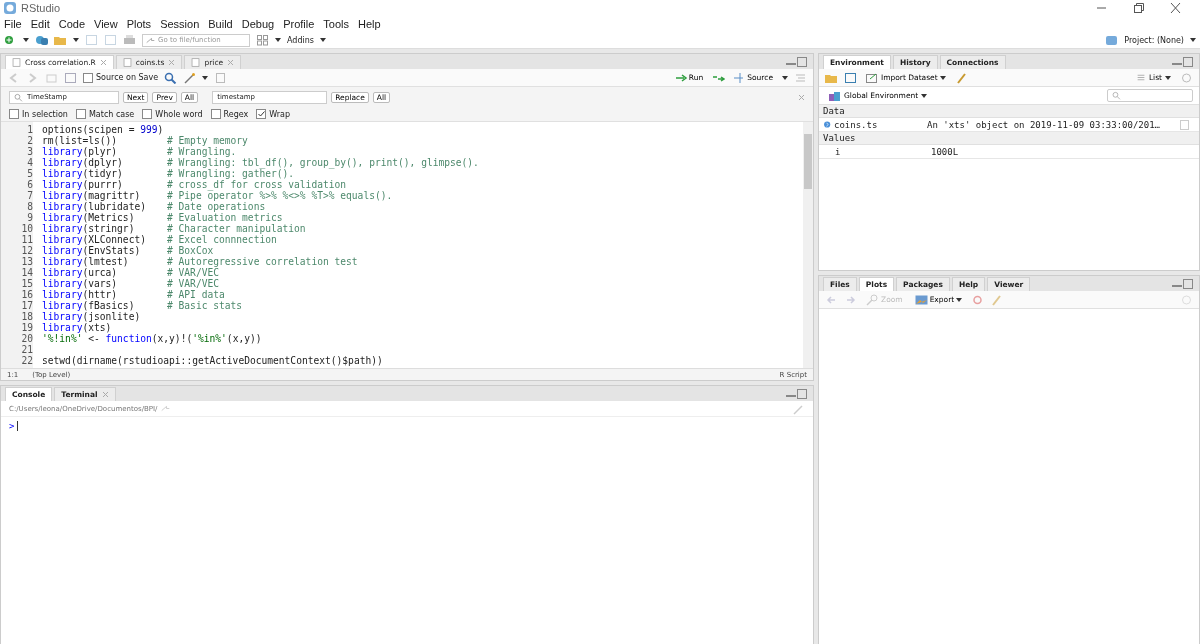 The height and width of the screenshot is (644, 1200). Describe the element at coordinates (92, 250) in the screenshot. I see `code-line: library(EnvStats)` at that location.